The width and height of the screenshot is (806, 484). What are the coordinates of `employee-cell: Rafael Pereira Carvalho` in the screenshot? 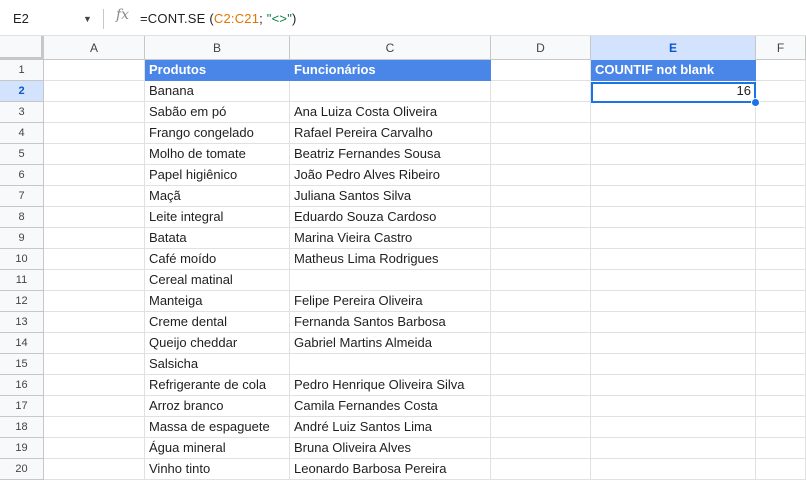 It's located at (390, 133).